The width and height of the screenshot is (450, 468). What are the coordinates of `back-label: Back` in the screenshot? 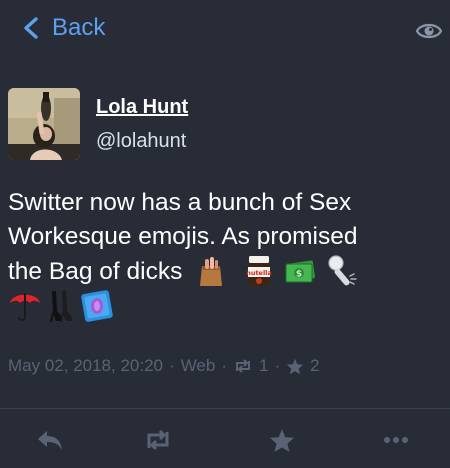 It's located at (79, 27).